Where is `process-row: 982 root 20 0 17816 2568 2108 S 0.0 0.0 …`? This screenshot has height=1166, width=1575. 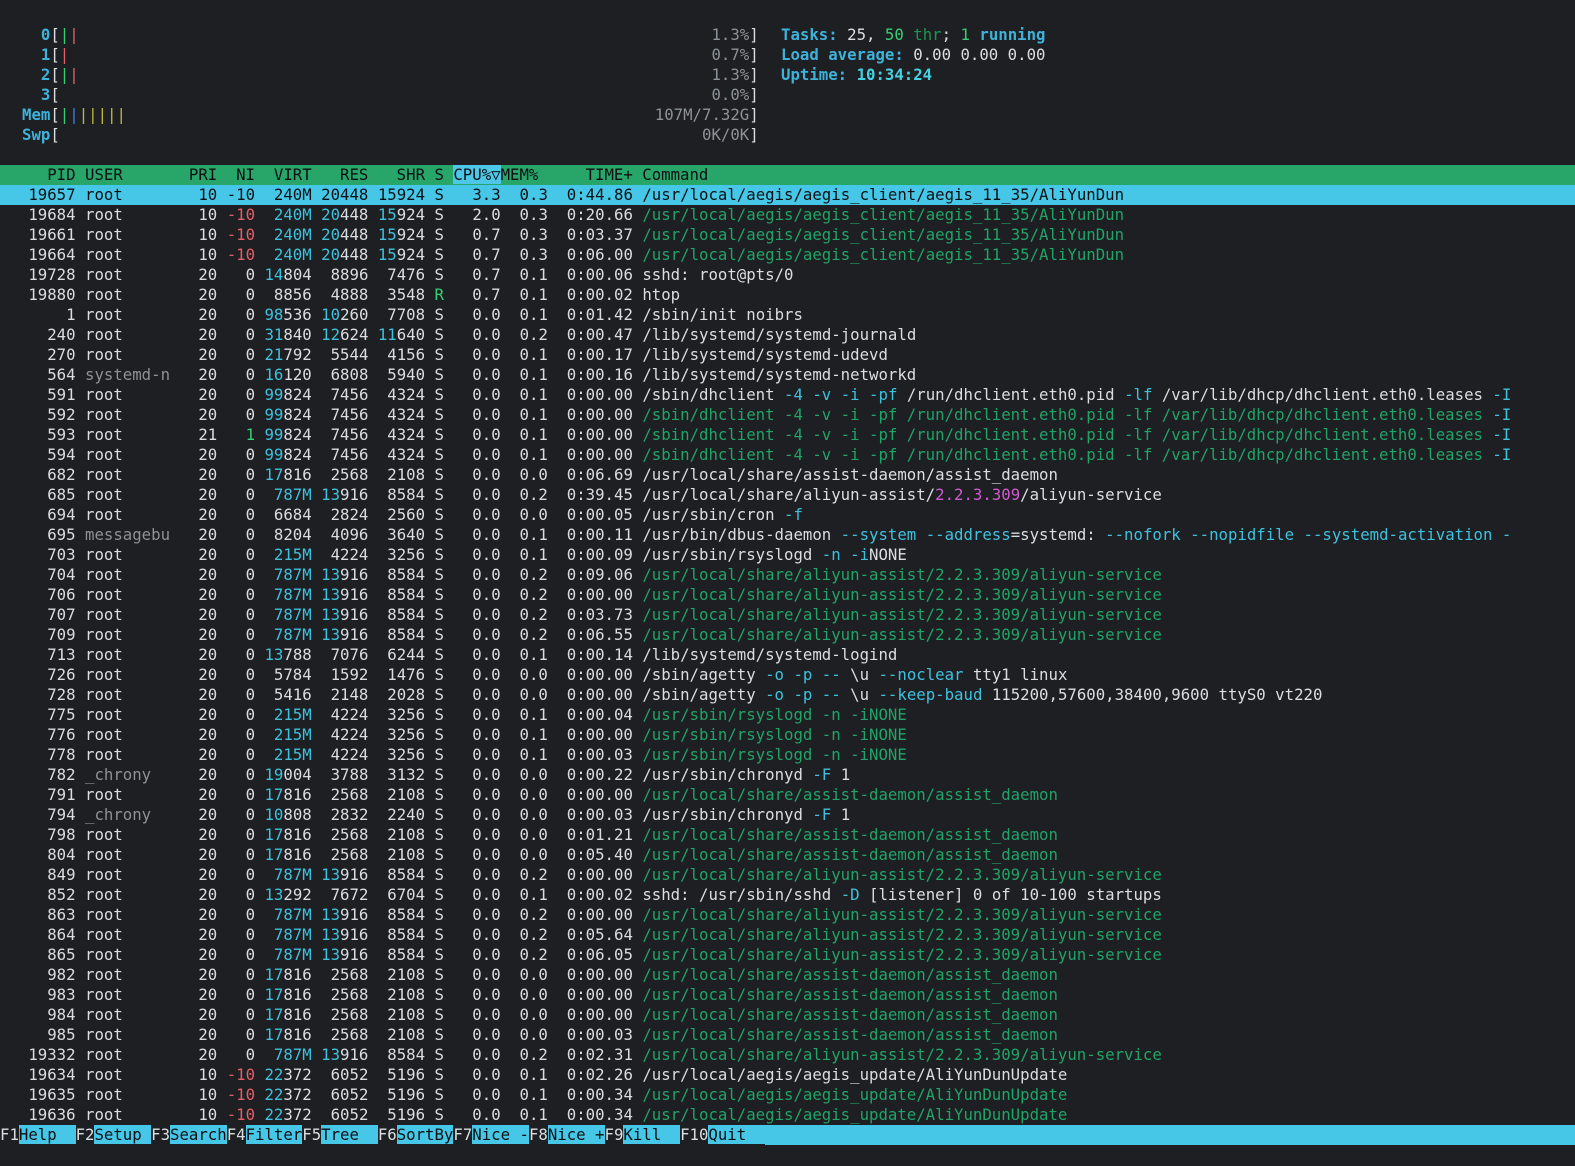 process-row: 982 root 20 0 17816 2568 2108 S 0.0 0.0 … is located at coordinates (787, 975).